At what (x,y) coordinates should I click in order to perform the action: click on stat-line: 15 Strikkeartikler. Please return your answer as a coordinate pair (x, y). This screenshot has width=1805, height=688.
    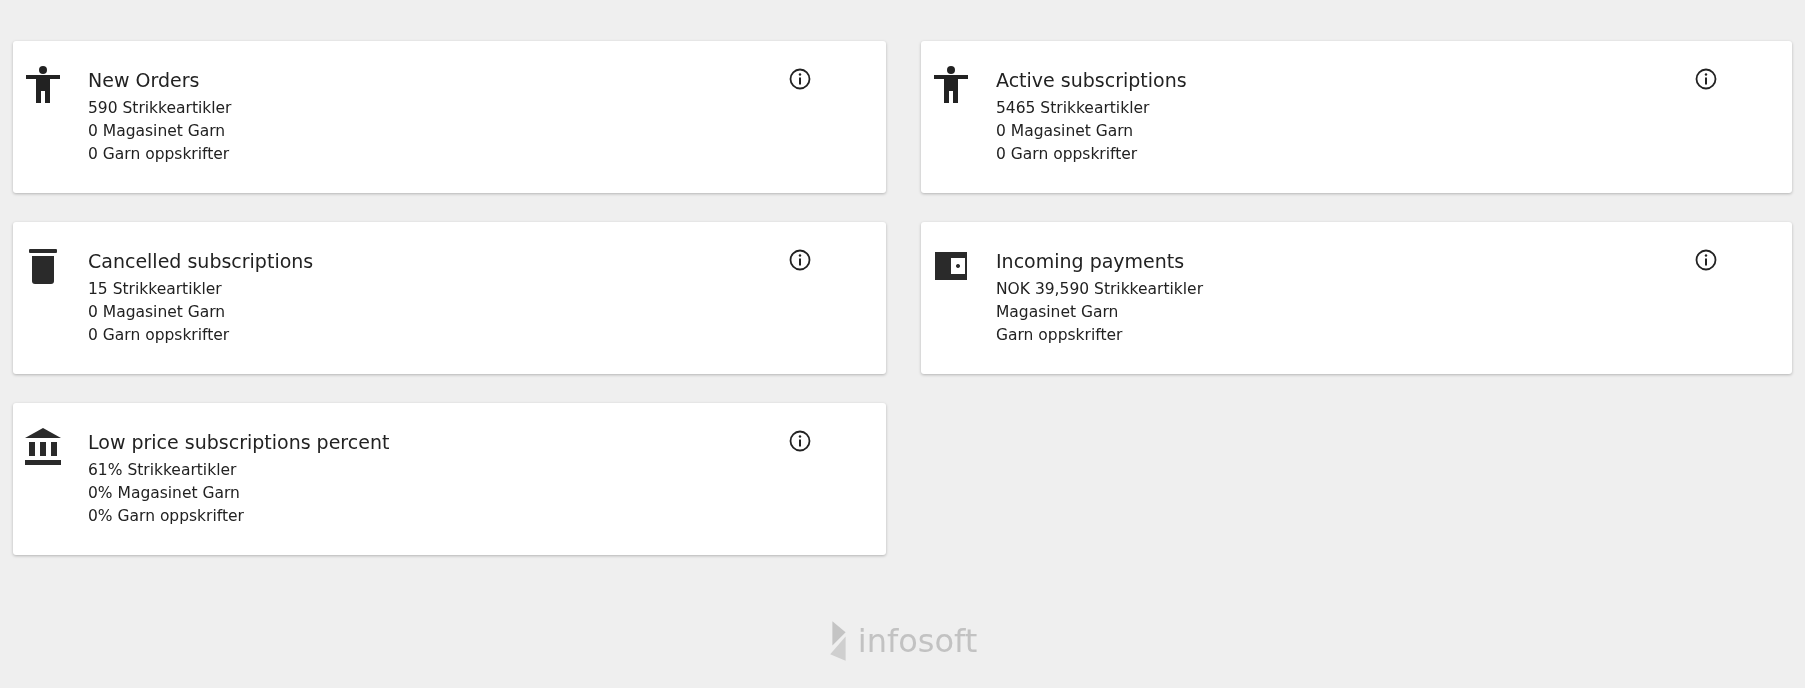
    Looking at the image, I should click on (155, 289).